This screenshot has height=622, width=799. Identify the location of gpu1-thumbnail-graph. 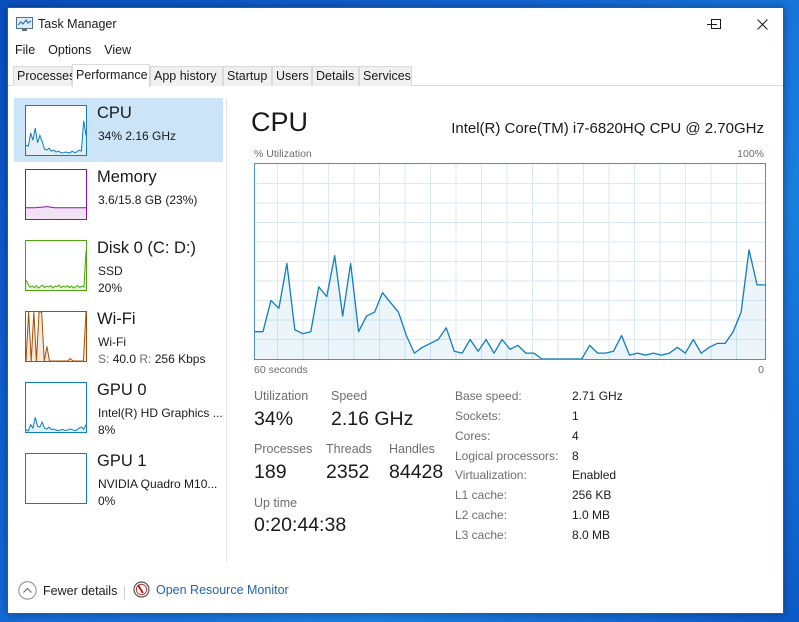
(56, 478).